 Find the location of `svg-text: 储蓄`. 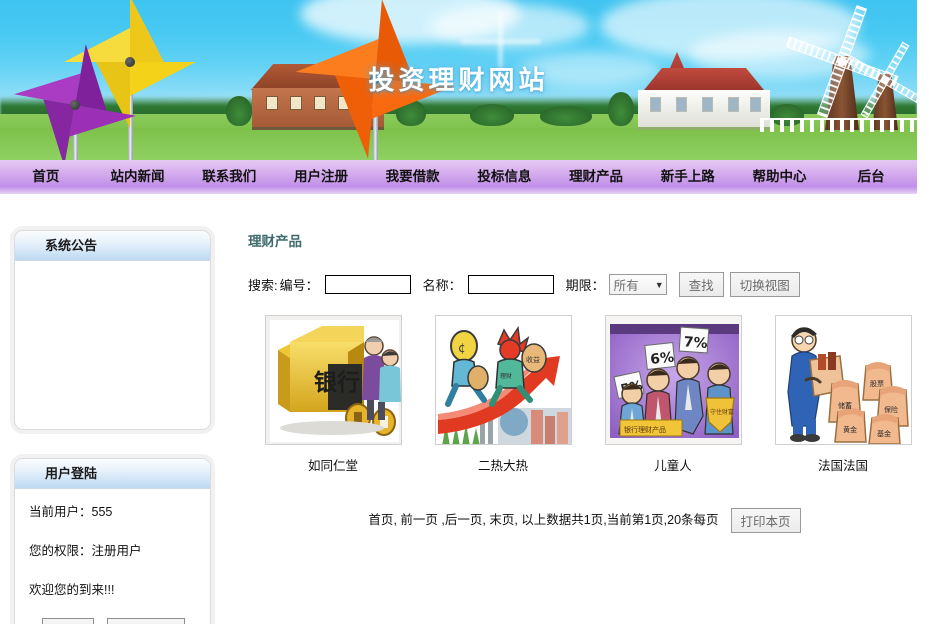

svg-text: 储蓄 is located at coordinates (845, 405).